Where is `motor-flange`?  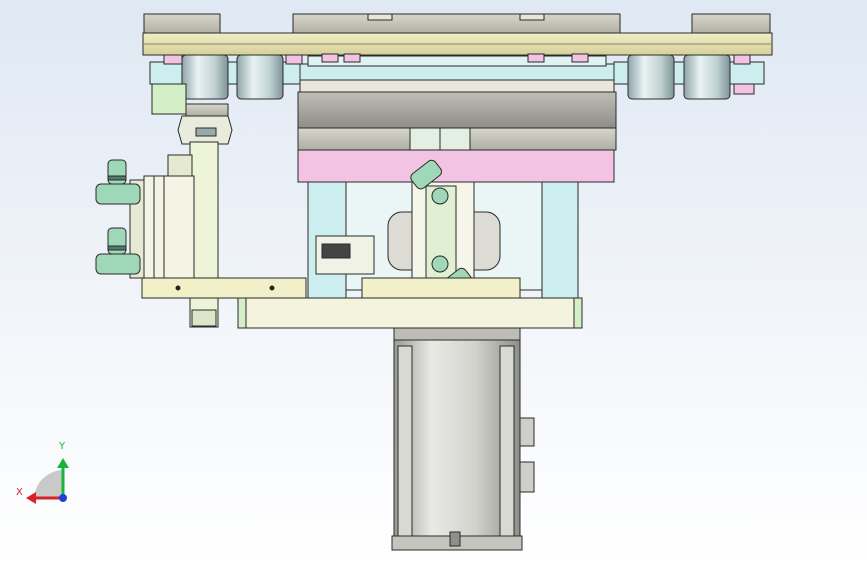 motor-flange is located at coordinates (457, 334).